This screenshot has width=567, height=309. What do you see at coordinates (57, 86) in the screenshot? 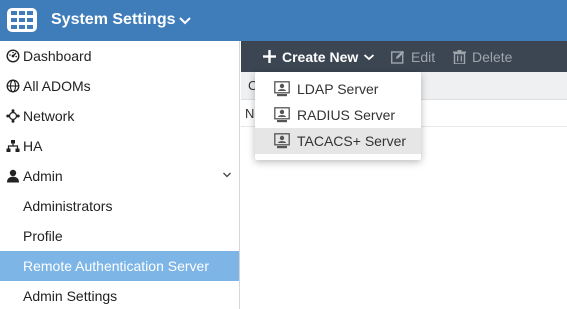
I see `sidebar-item-label: All ADOMs` at bounding box center [57, 86].